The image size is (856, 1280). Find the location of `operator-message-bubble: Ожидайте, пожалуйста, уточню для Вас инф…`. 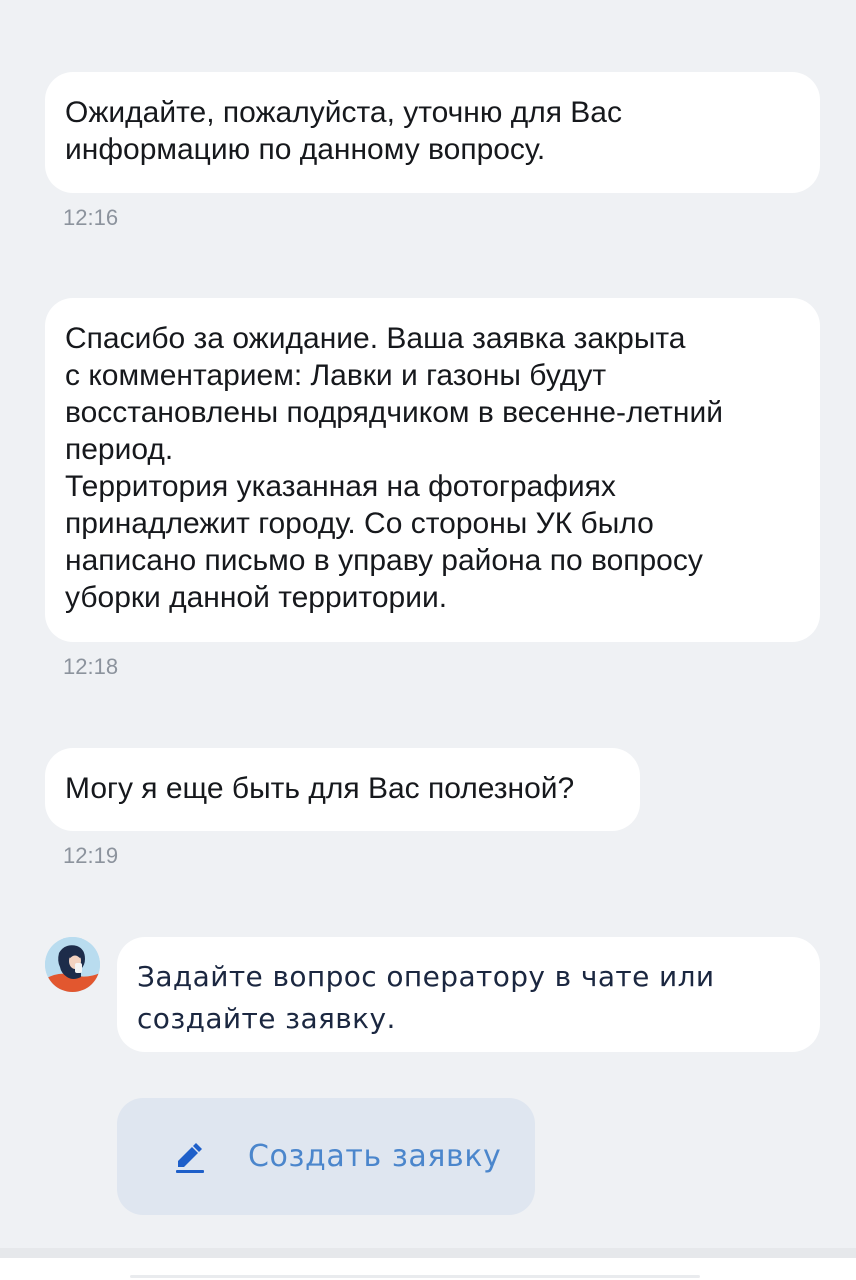

operator-message-bubble: Ожидайте, пожалуйста, уточню для Вас инф… is located at coordinates (432, 132).